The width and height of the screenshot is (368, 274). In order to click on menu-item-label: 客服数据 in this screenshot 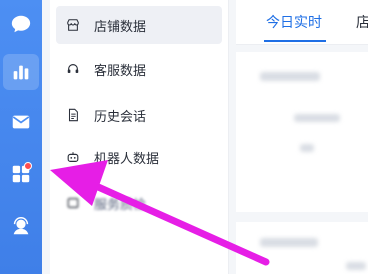, I will do `click(120, 71)`.